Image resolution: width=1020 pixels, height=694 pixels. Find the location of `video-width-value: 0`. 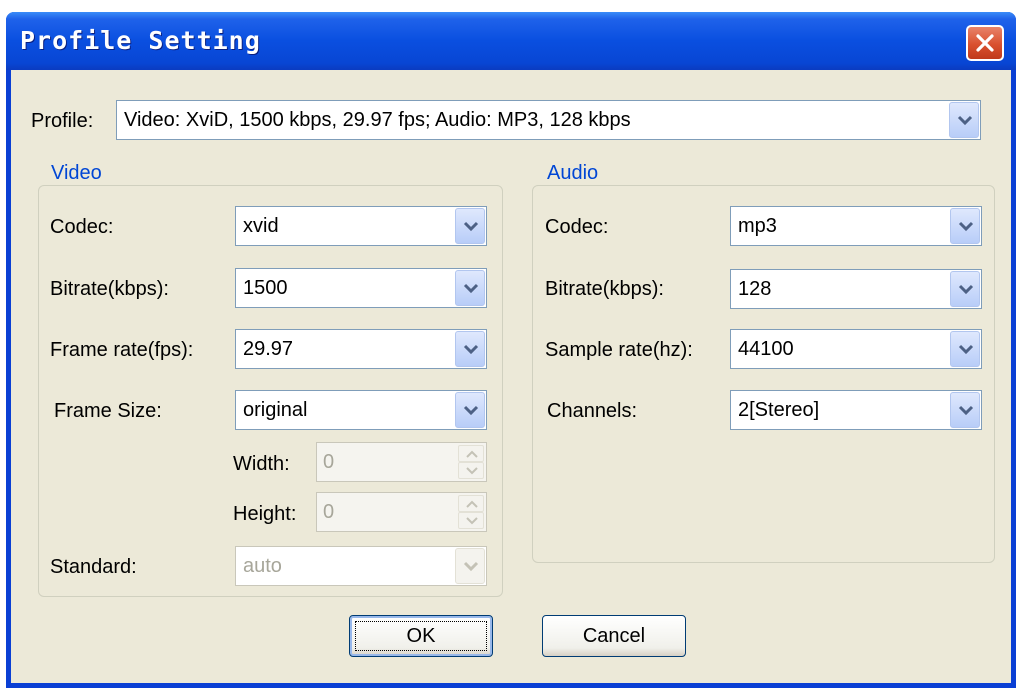

video-width-value: 0 is located at coordinates (329, 462).